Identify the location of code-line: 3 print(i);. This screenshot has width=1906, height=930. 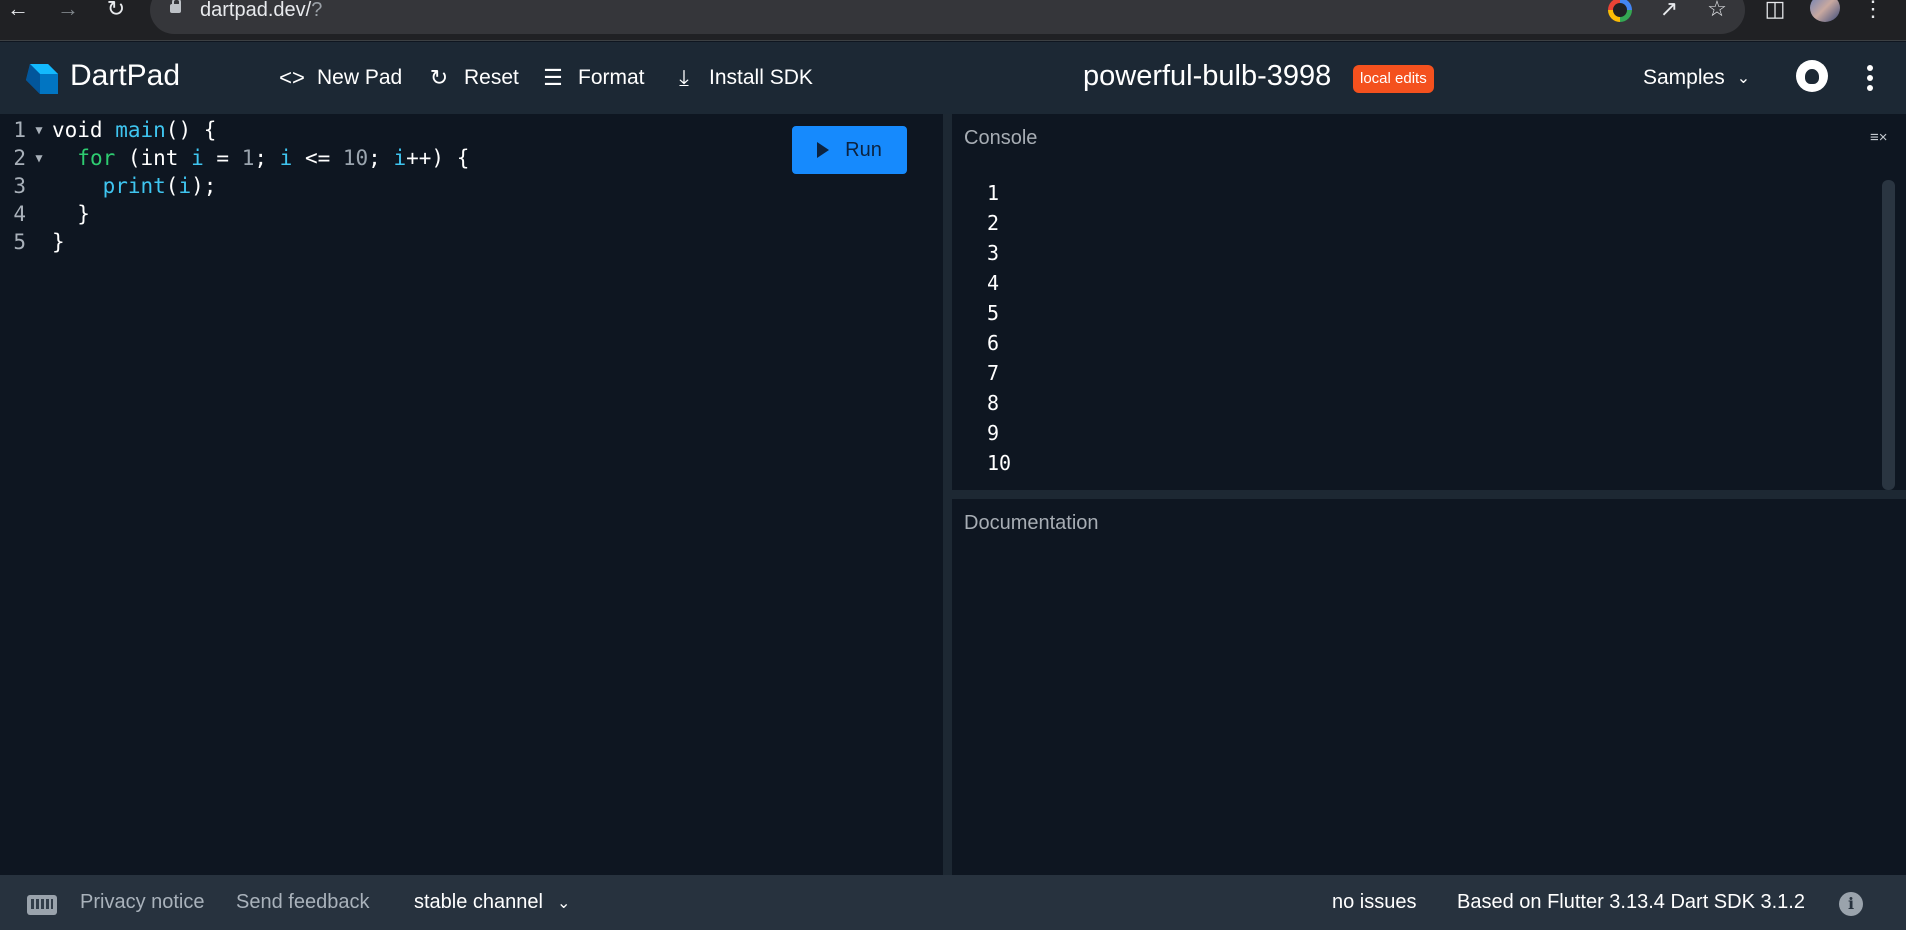
(115, 186).